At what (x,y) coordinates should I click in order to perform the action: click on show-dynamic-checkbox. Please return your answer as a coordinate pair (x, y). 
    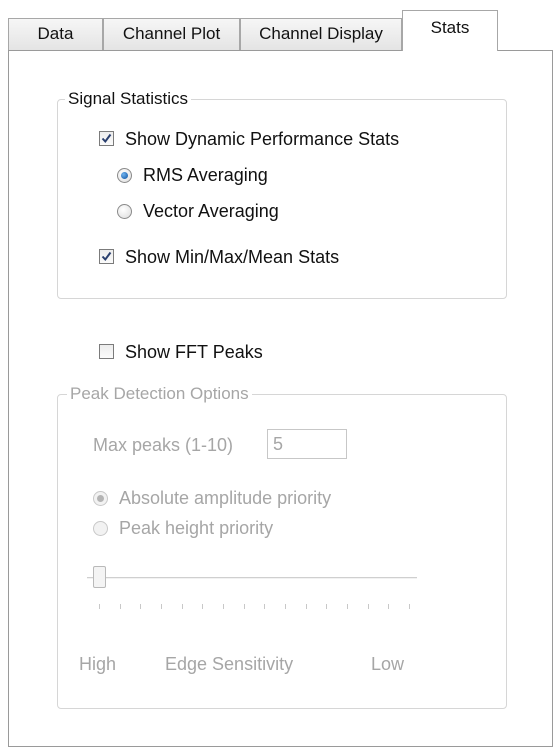
    Looking at the image, I should click on (106, 138).